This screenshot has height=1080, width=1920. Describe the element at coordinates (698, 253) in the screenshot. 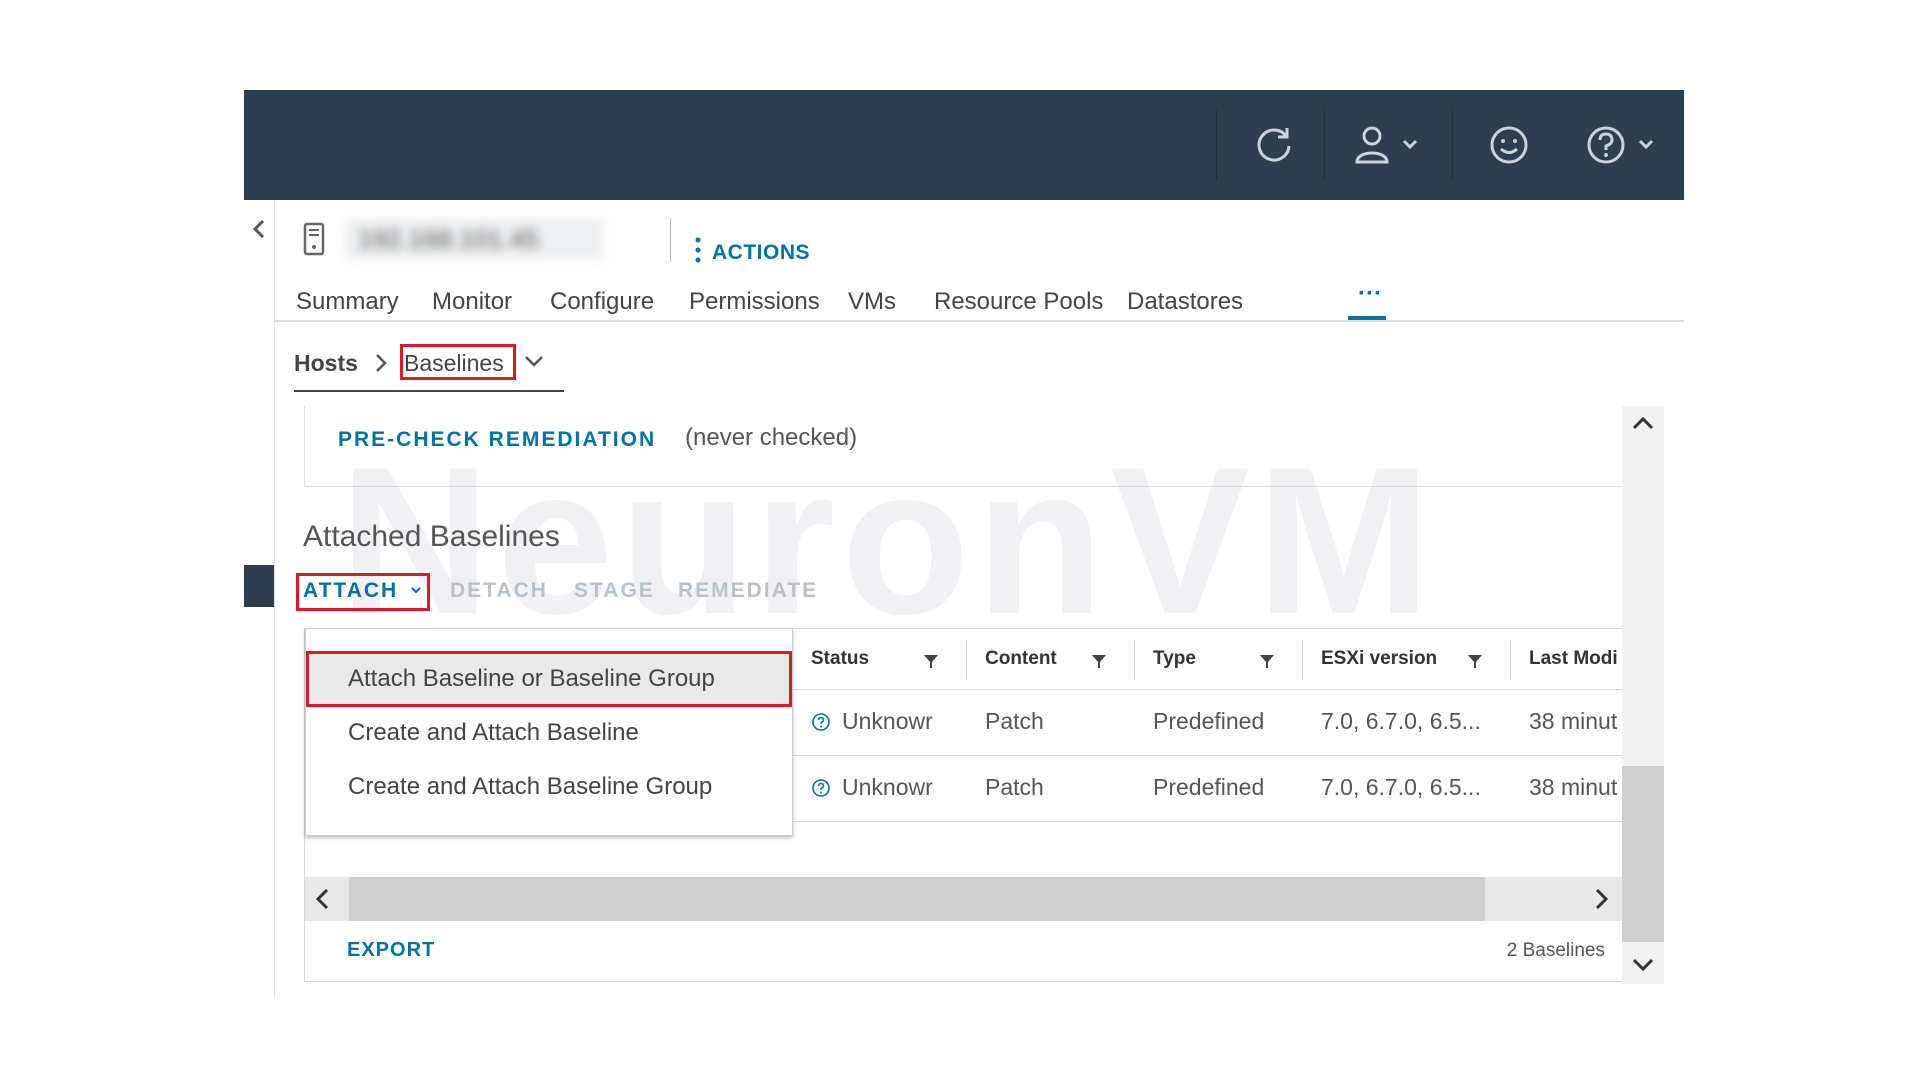

I see `vertical-ellipsis-icon` at that location.